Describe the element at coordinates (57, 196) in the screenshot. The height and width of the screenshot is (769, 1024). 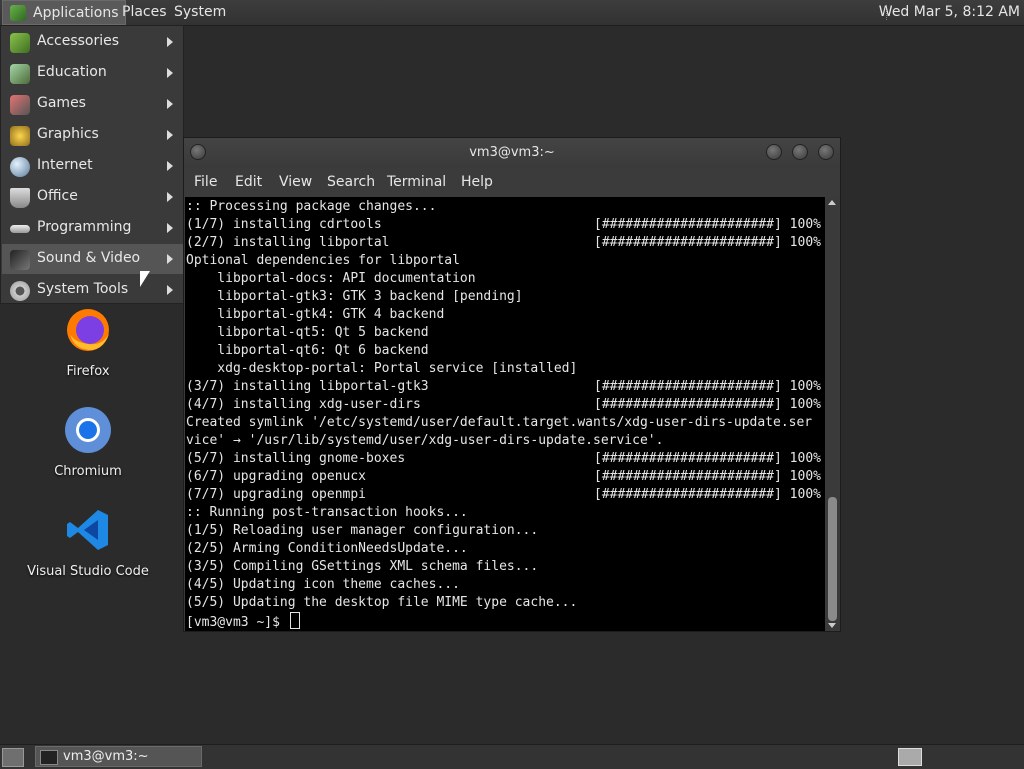
I see `menu-item-label: Office` at that location.